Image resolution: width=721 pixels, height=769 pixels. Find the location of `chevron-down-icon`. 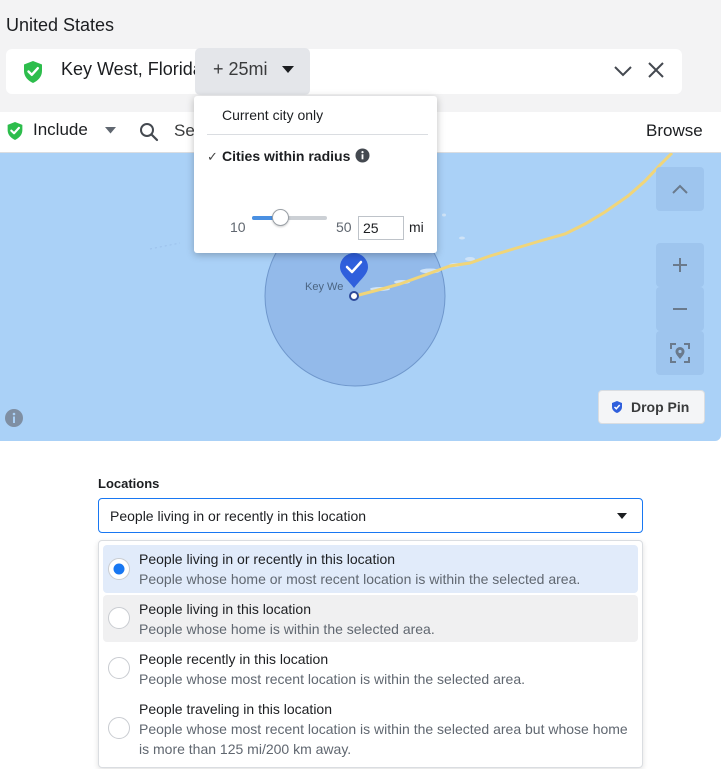

chevron-down-icon is located at coordinates (623, 71).